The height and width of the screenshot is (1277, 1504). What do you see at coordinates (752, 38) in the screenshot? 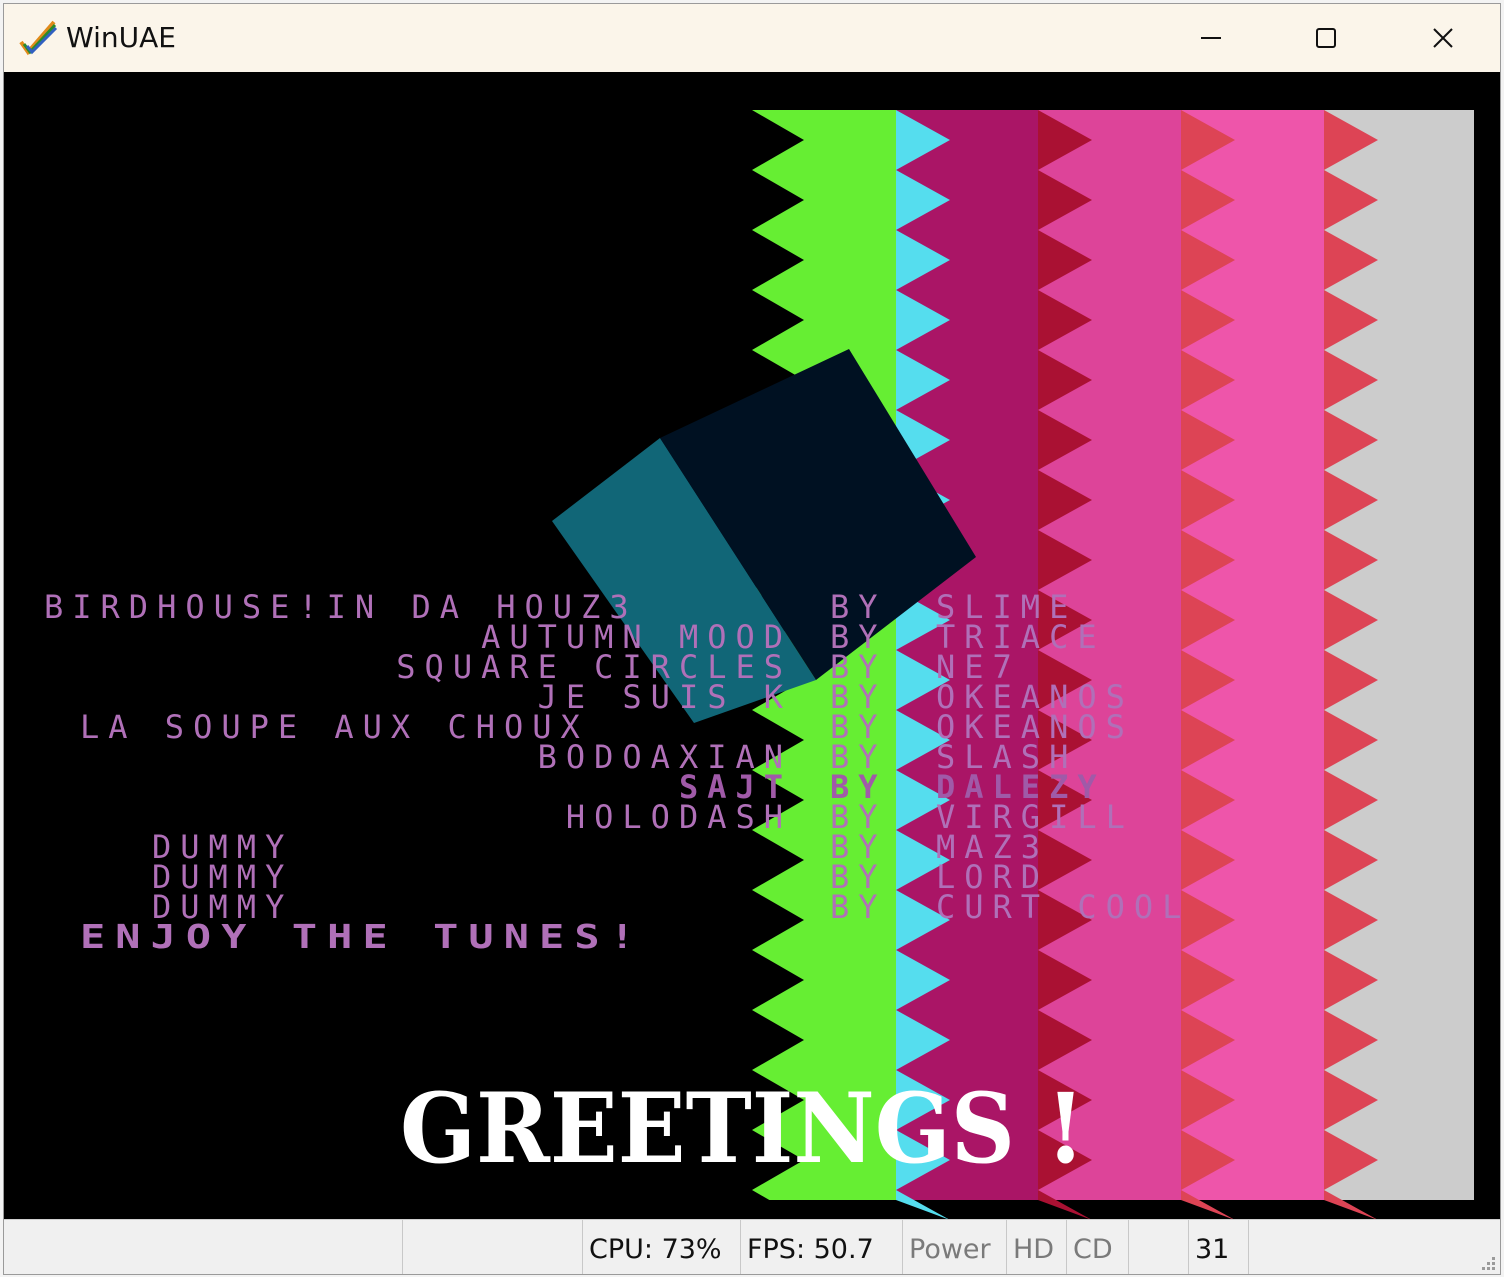
I see `title-bar: WinUAE` at bounding box center [752, 38].